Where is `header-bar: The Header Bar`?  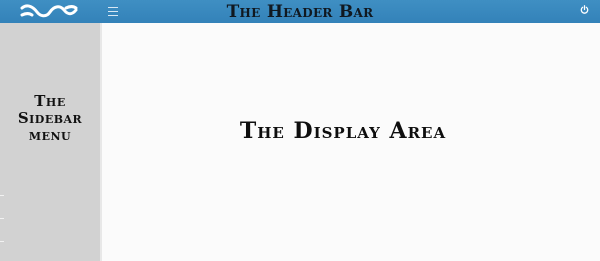
header-bar: The Header Bar is located at coordinates (300, 11).